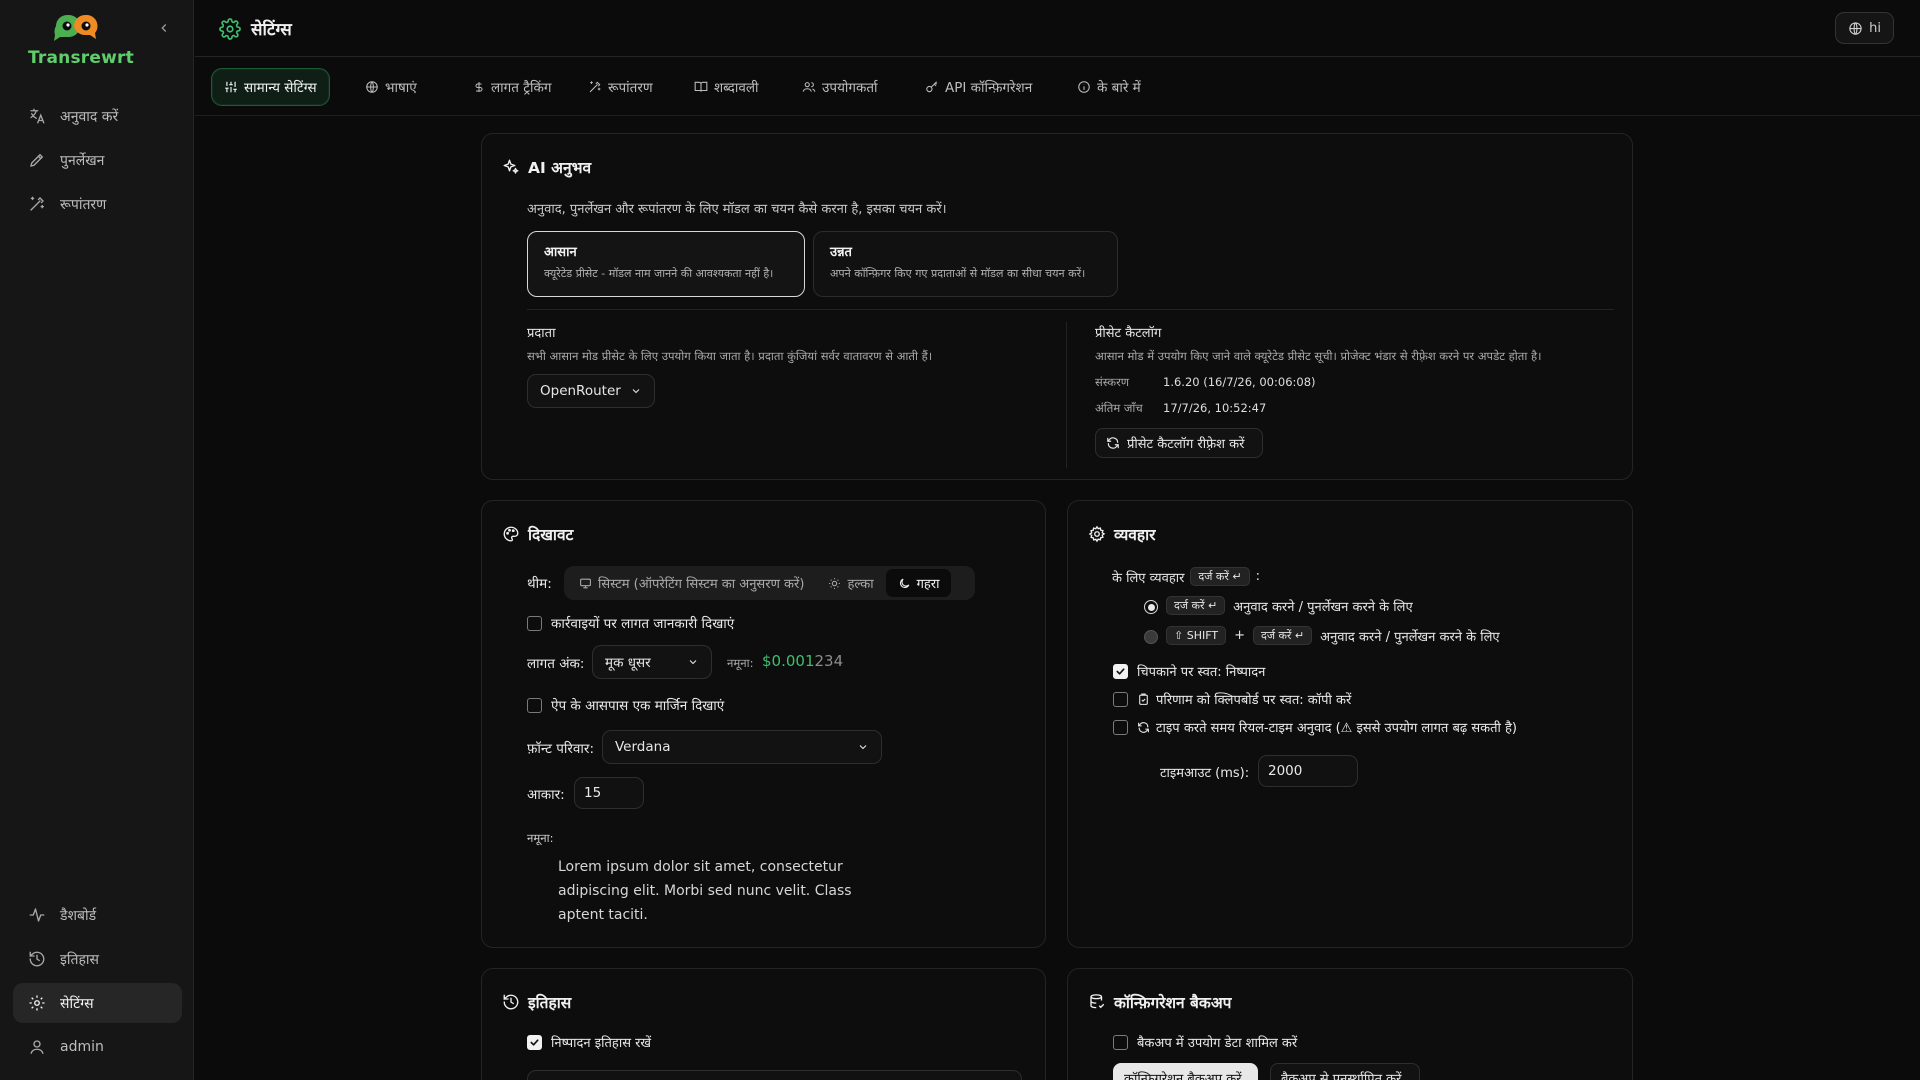 This screenshot has height=1080, width=1920. Describe the element at coordinates (1217, 1043) in the screenshot. I see `include-usage-label: बैकअप में उपयोग डेटा शामिल करें` at that location.